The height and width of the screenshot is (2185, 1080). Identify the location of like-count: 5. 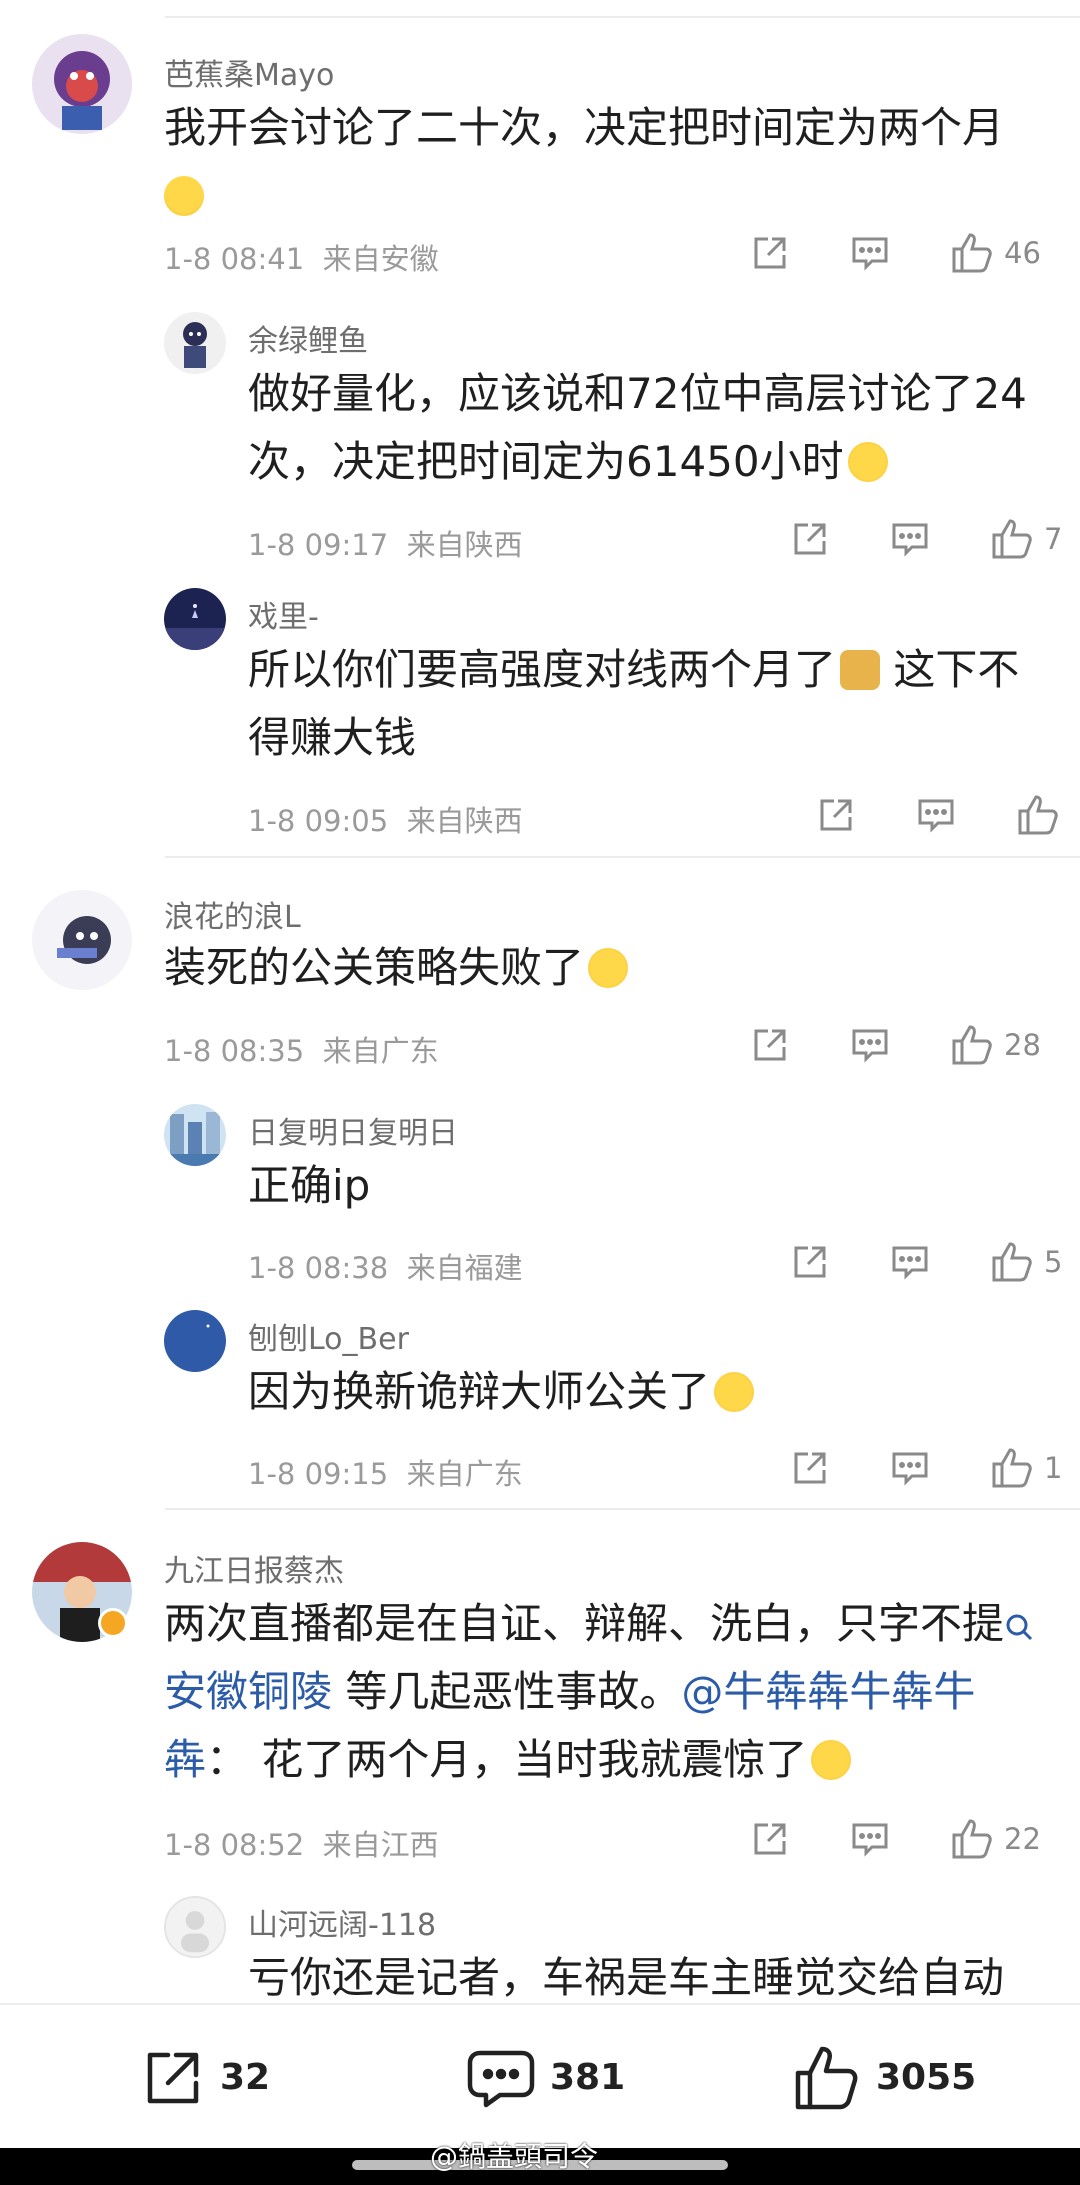
(1053, 1262).